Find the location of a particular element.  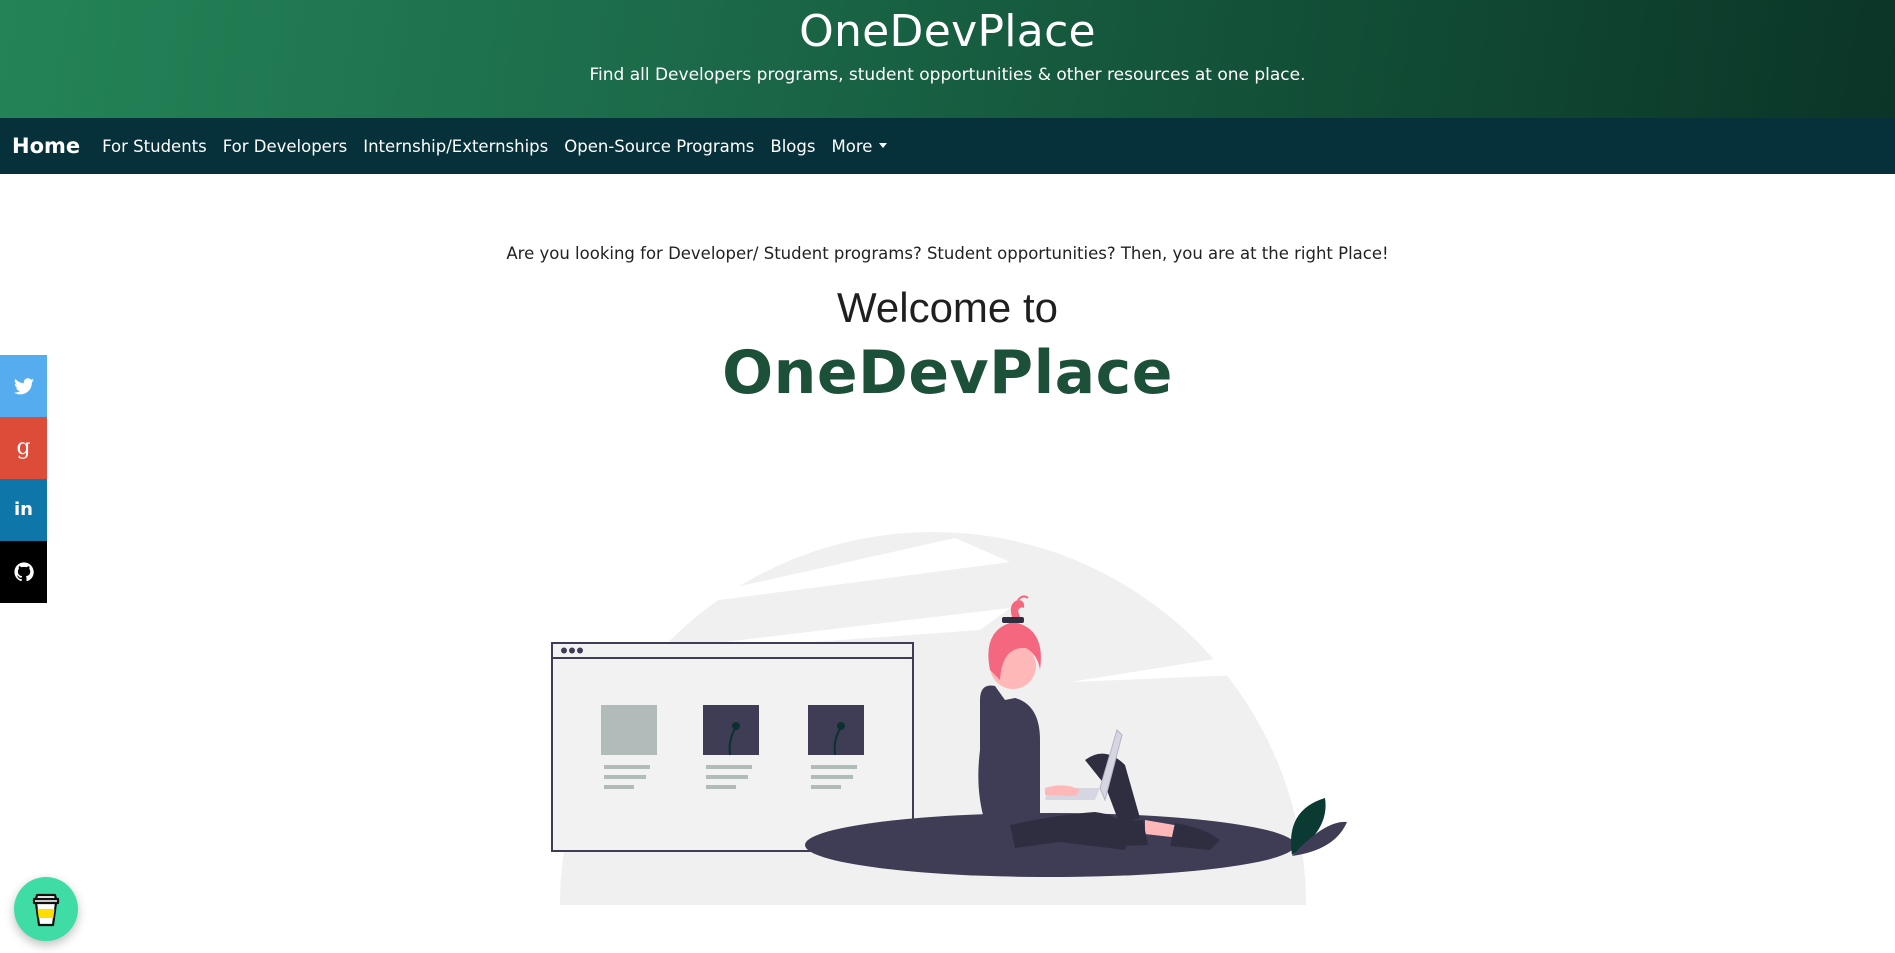

github-share-button is located at coordinates (23, 572).